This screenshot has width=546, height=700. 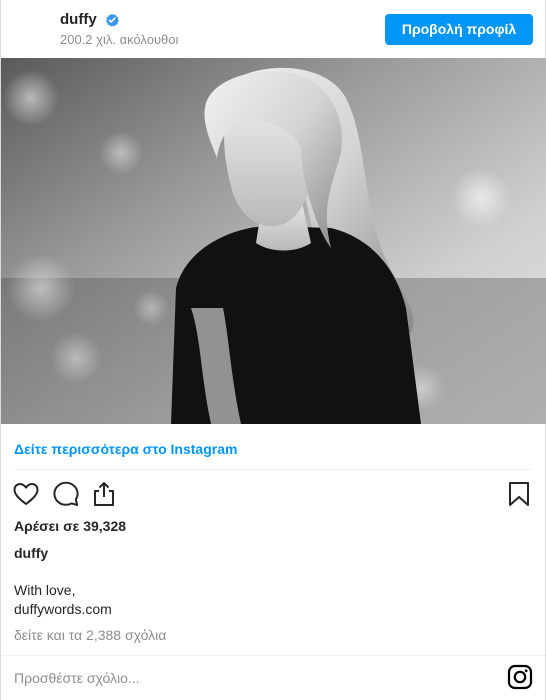 I want to click on comment-icon, so click(x=66, y=494).